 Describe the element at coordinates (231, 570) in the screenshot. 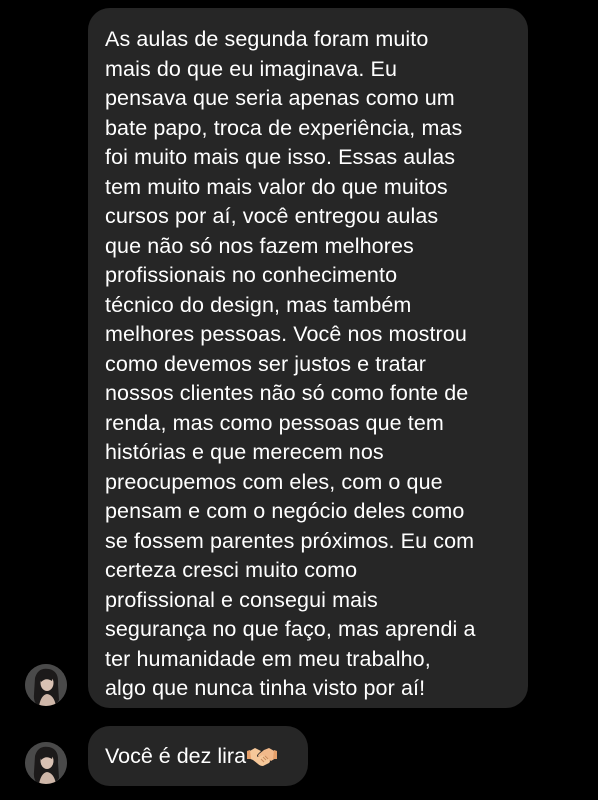

I see `message-line: certeza cresci muito como` at that location.